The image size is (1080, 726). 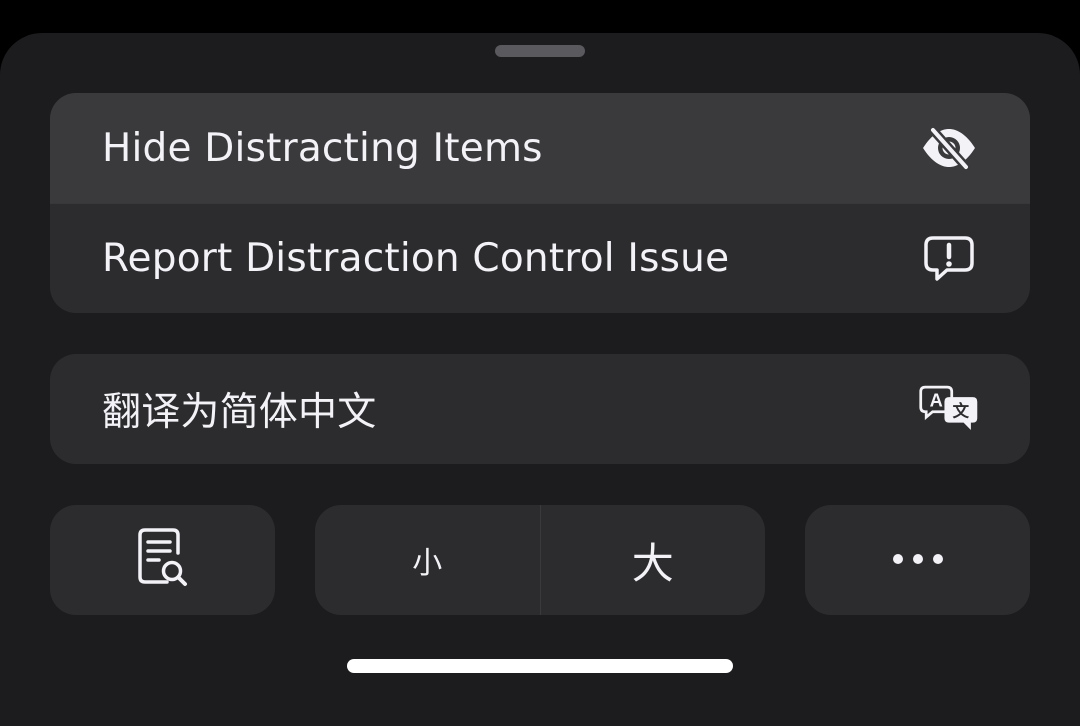 What do you see at coordinates (961, 410) in the screenshot?
I see `svg-text: 文` at bounding box center [961, 410].